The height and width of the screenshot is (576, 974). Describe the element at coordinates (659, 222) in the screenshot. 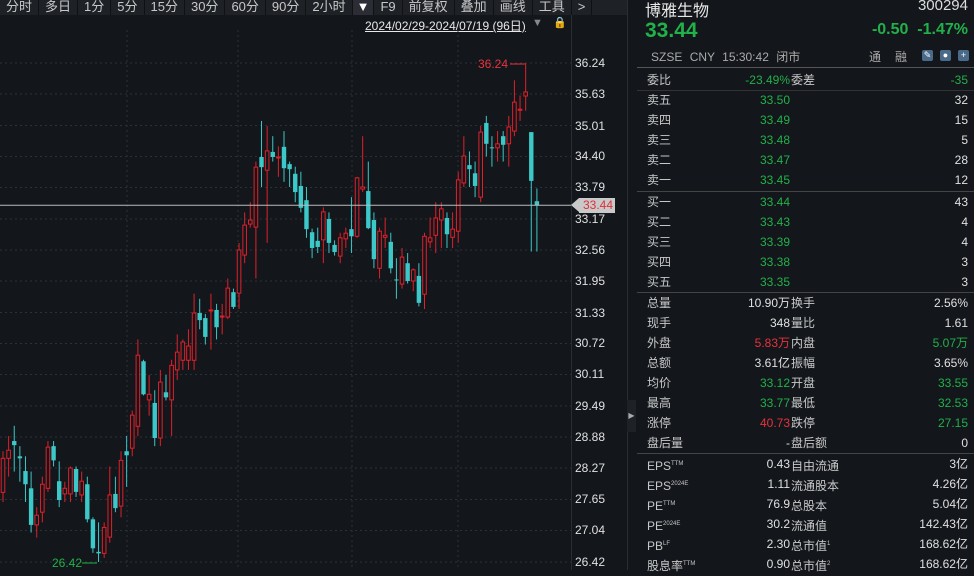

I see `label: 买二` at that location.